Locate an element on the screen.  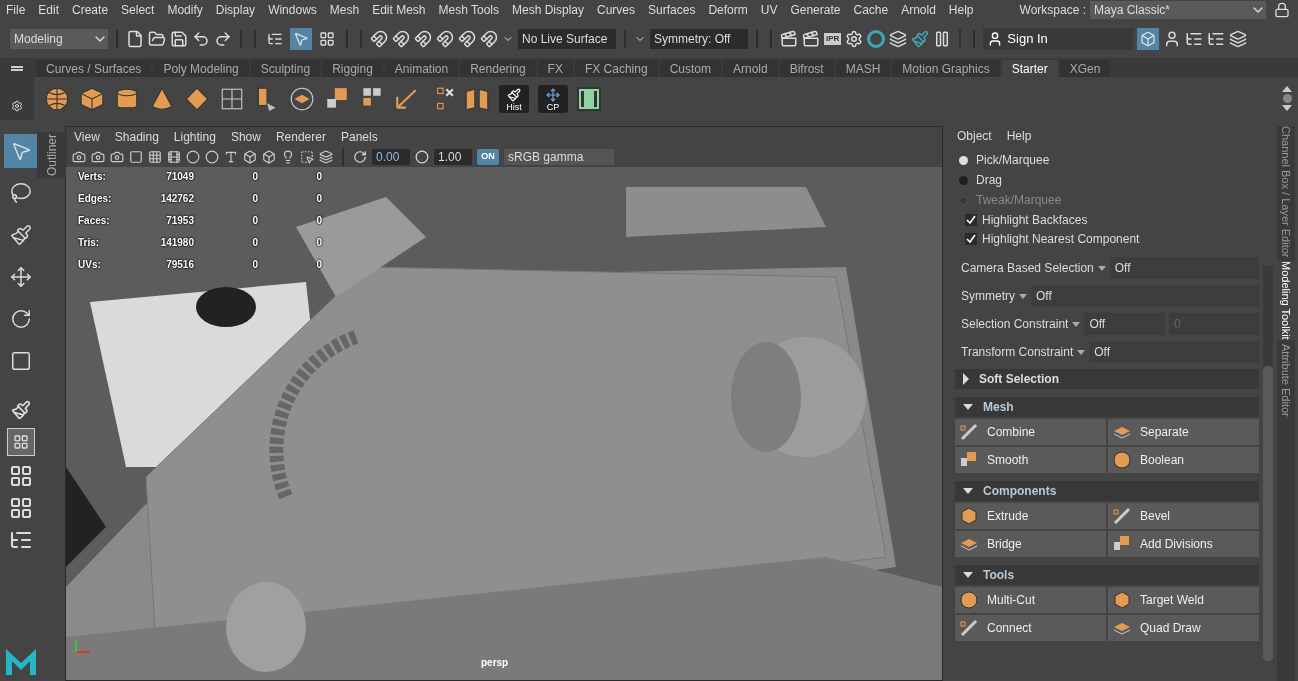
shelf-menu-icon is located at coordinates (17, 68).